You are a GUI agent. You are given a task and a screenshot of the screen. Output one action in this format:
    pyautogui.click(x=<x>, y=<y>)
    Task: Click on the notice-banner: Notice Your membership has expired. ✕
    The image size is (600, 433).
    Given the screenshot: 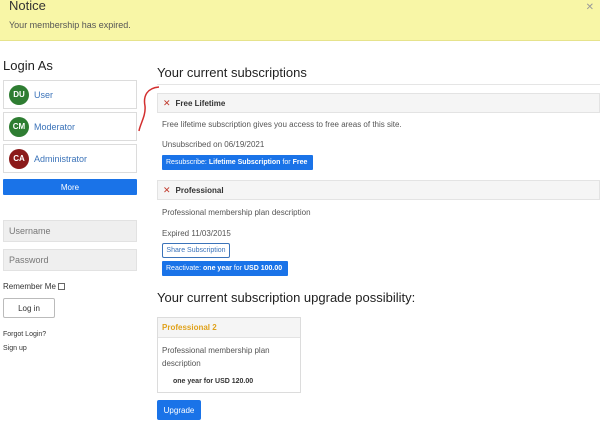 What is the action you would take?
    pyautogui.click(x=300, y=20)
    